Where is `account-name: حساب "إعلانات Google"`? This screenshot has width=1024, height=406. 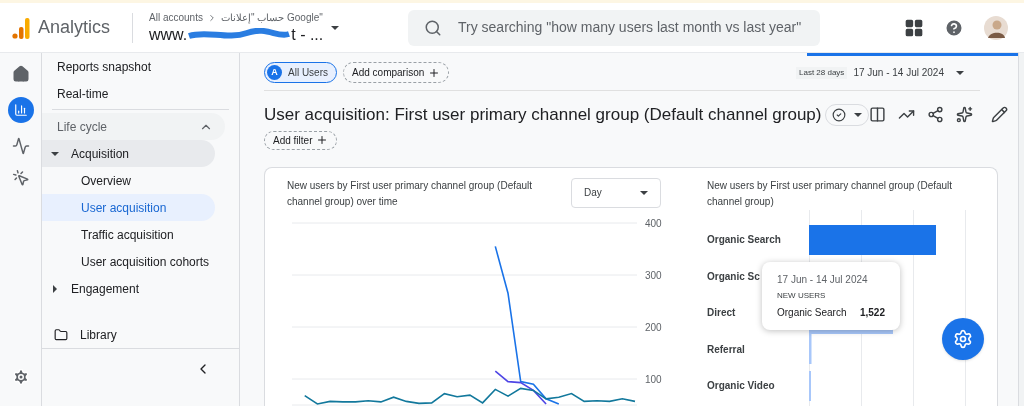
account-name: حساب "إعلانات Google" is located at coordinates (271, 18).